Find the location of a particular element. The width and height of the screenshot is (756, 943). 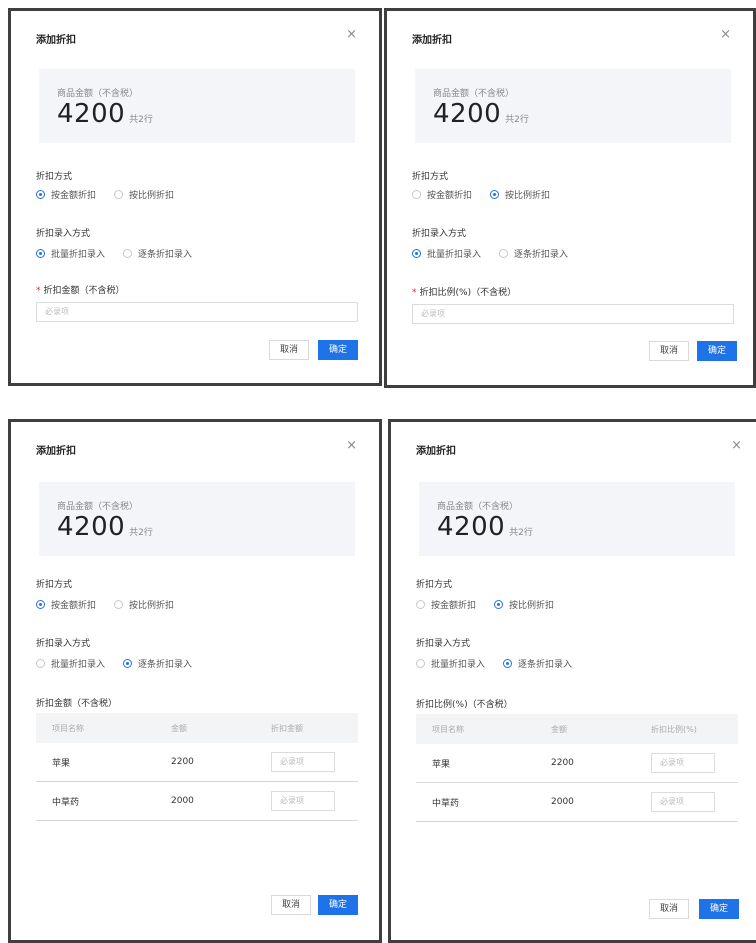

discount-ratio-label: * 折扣比例(%)（不含税） is located at coordinates (464, 291).